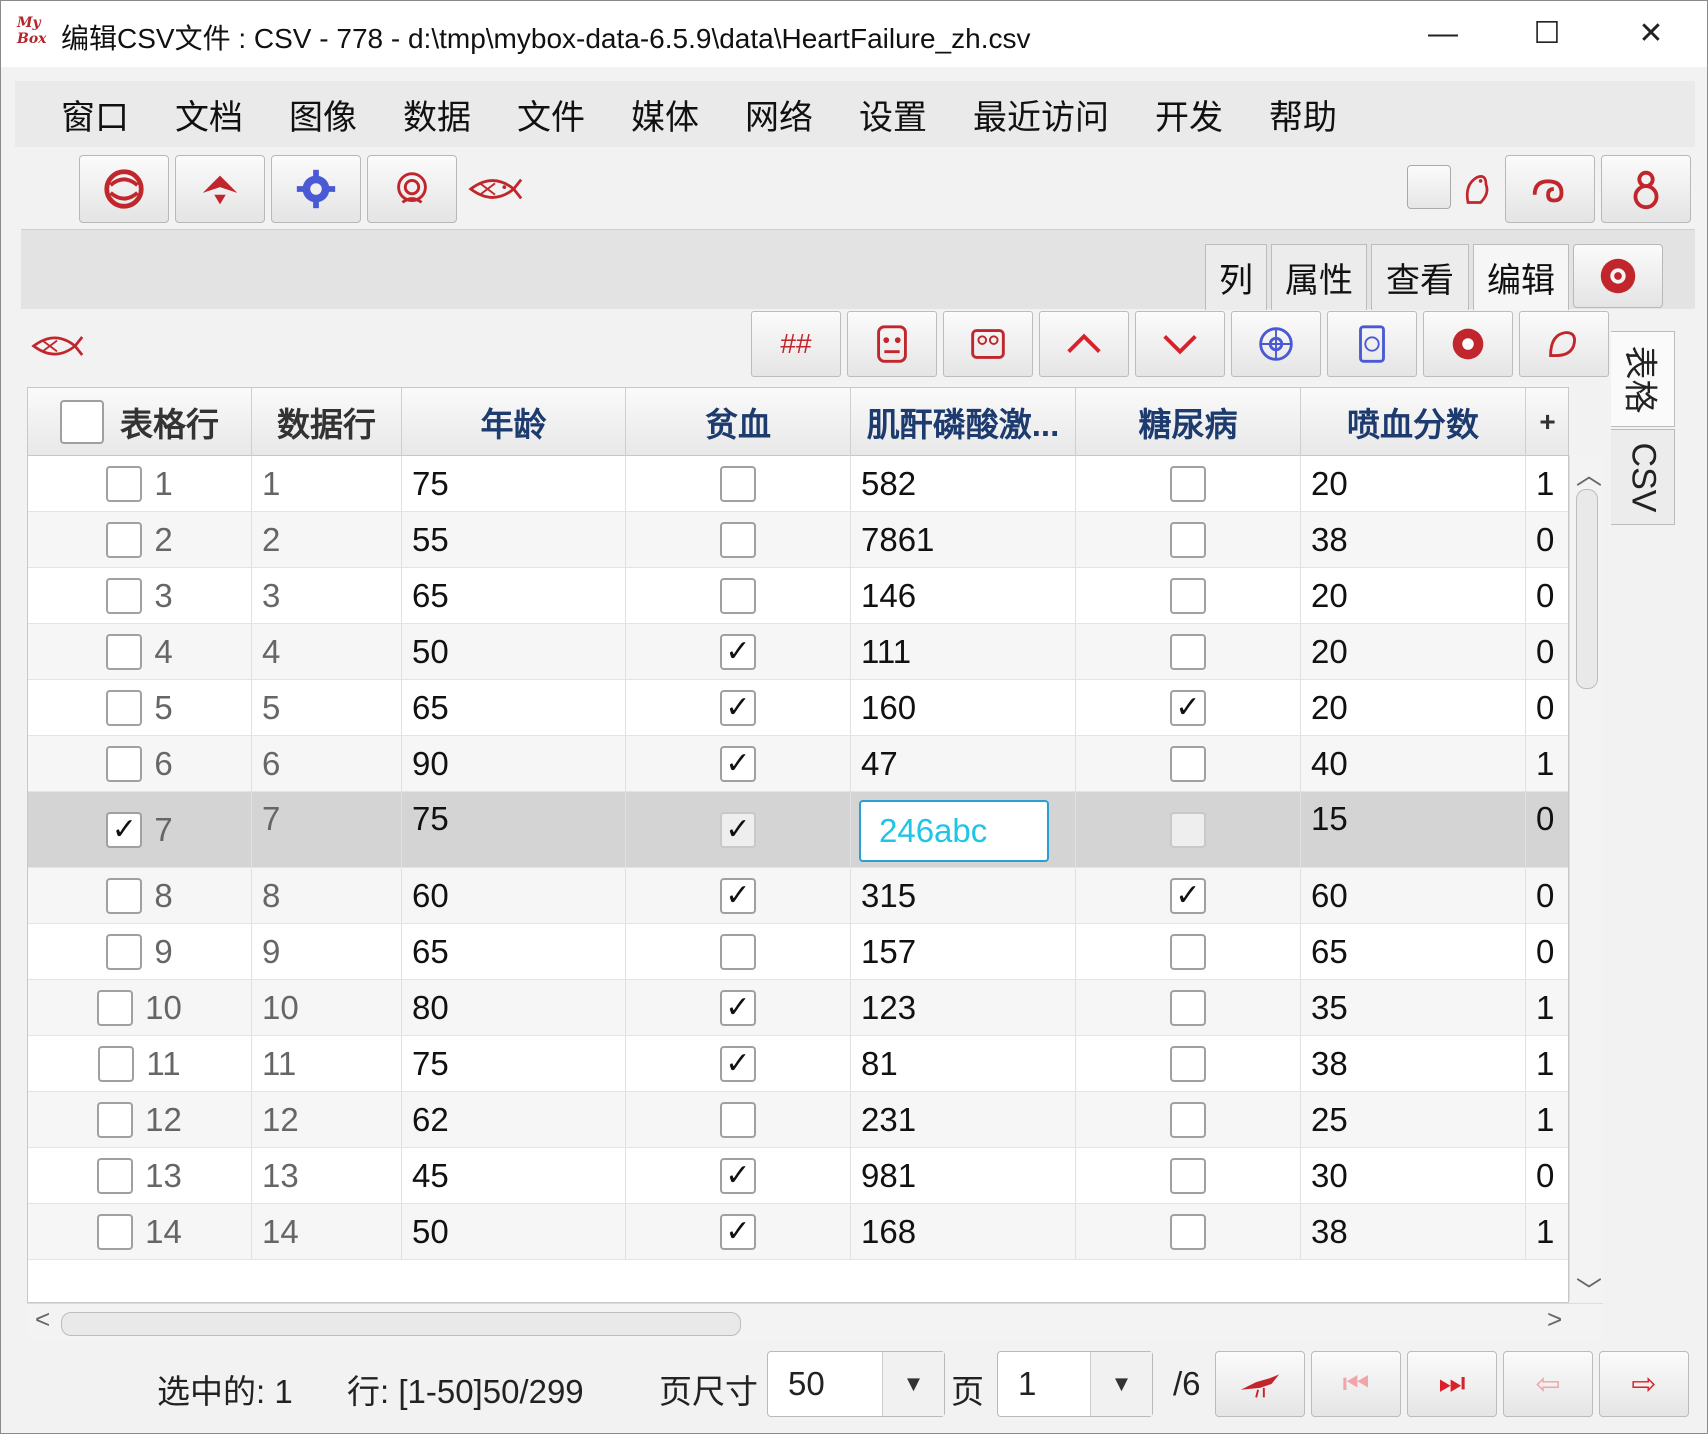 The image size is (1708, 1434). I want to click on cell-data: 9, so click(327, 951).